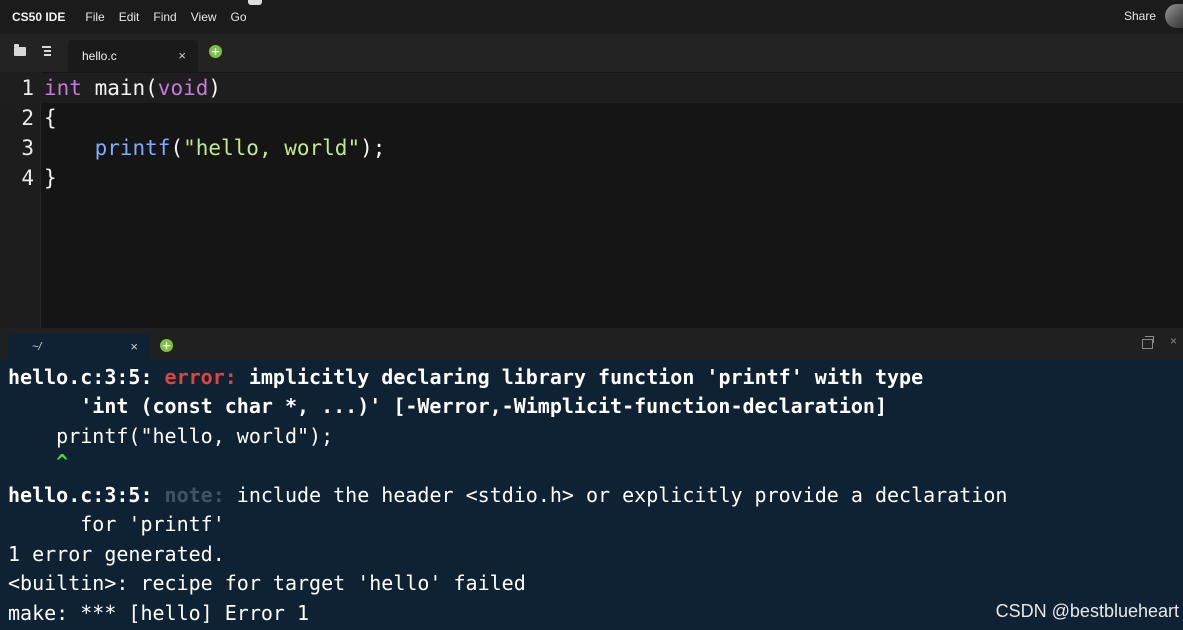  Describe the element at coordinates (38, 462) in the screenshot. I see `terminal-line: ^` at that location.